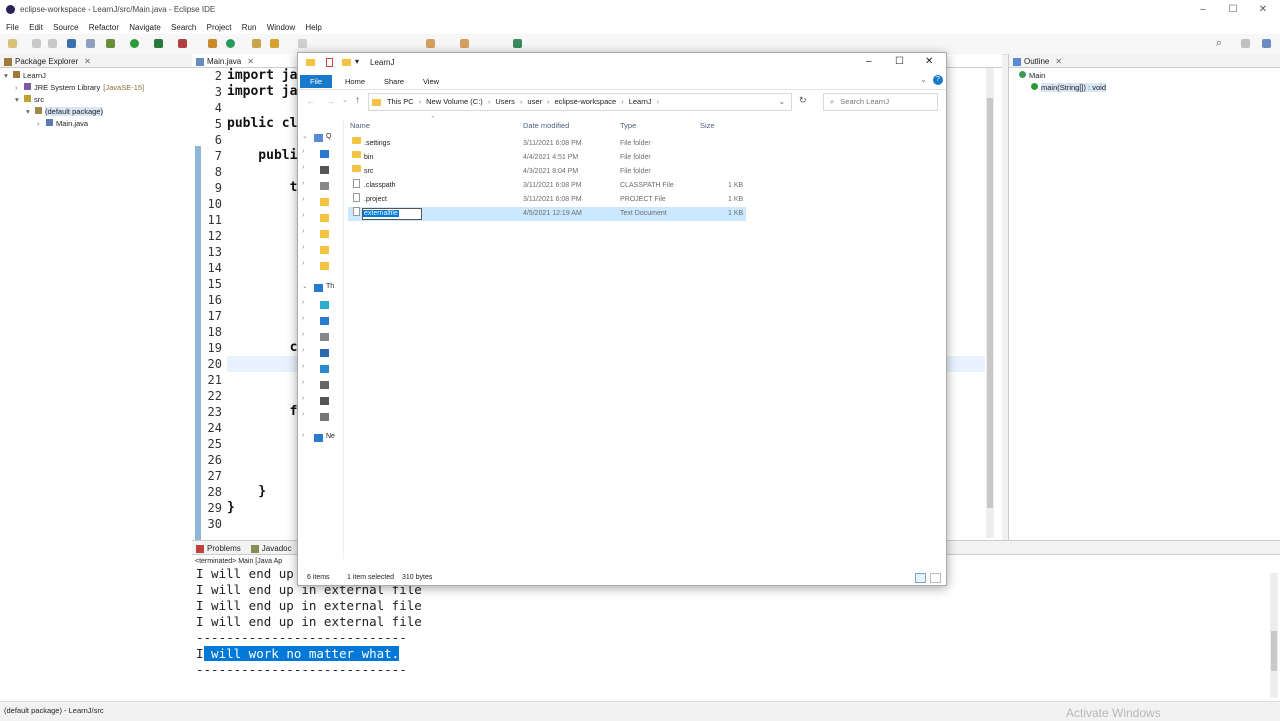 The height and width of the screenshot is (721, 1280). What do you see at coordinates (464, 43) in the screenshot?
I see `forward-icon` at bounding box center [464, 43].